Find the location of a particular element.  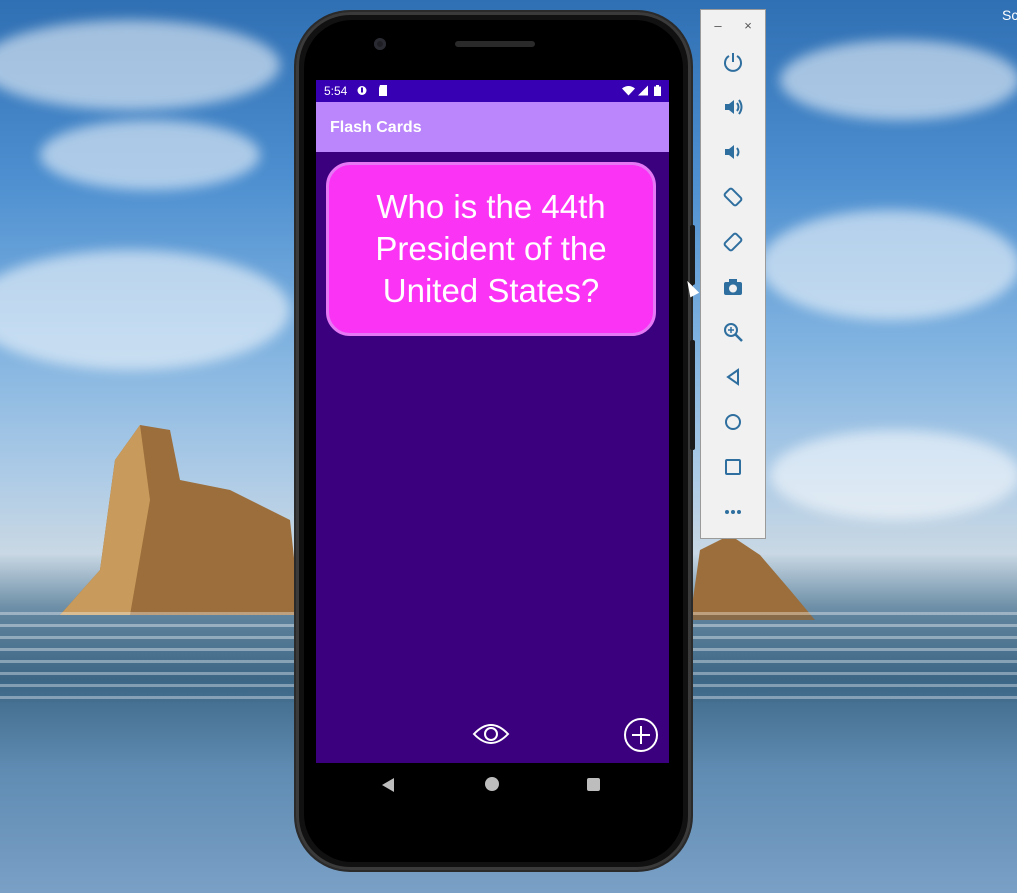

square-recents-icon is located at coordinates (593, 784).